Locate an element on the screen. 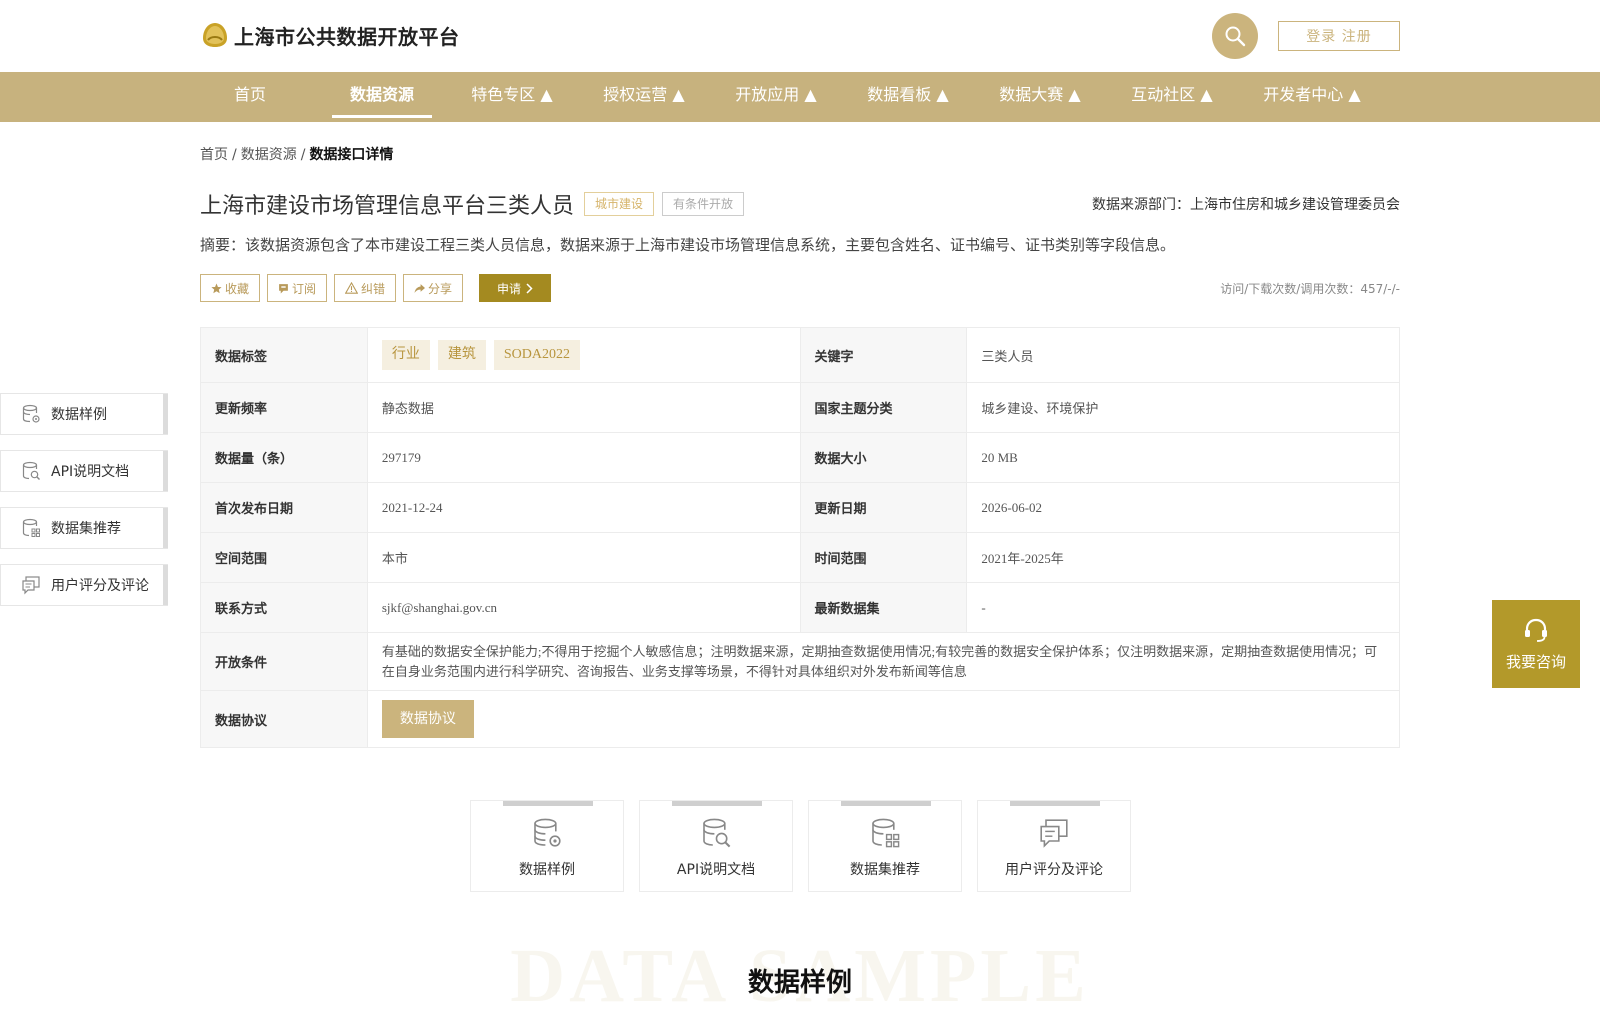 Image resolution: width=1600 pixels, height=1018 pixels. table-row: 空间范围 本市 时间范围 2021年-2025年 is located at coordinates (800, 557).